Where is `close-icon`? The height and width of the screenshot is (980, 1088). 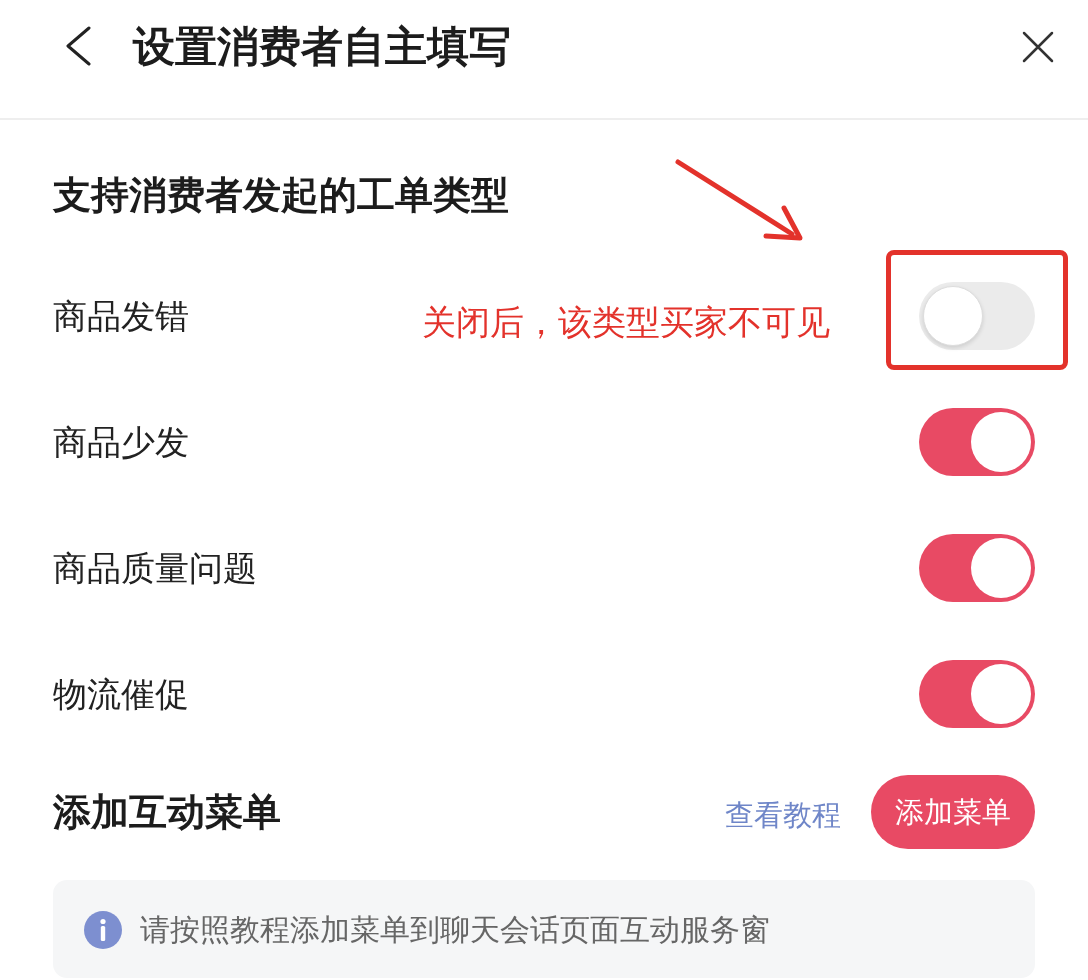 close-icon is located at coordinates (1038, 47).